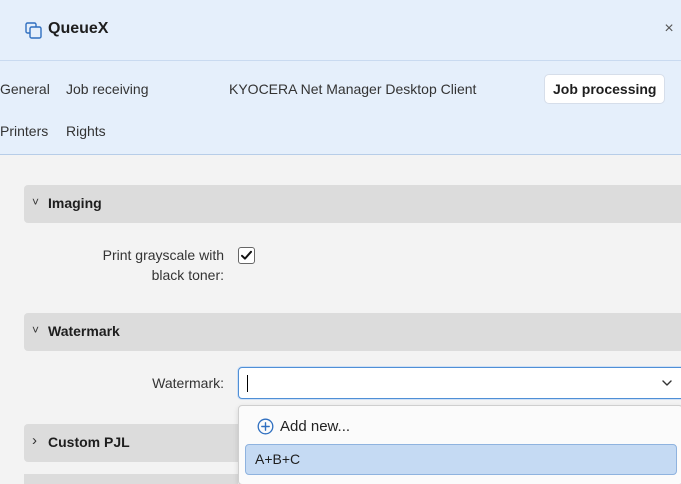 Image resolution: width=681 pixels, height=484 pixels. What do you see at coordinates (352, 332) in the screenshot?
I see `section-watermark-header: ˅ Watermark` at bounding box center [352, 332].